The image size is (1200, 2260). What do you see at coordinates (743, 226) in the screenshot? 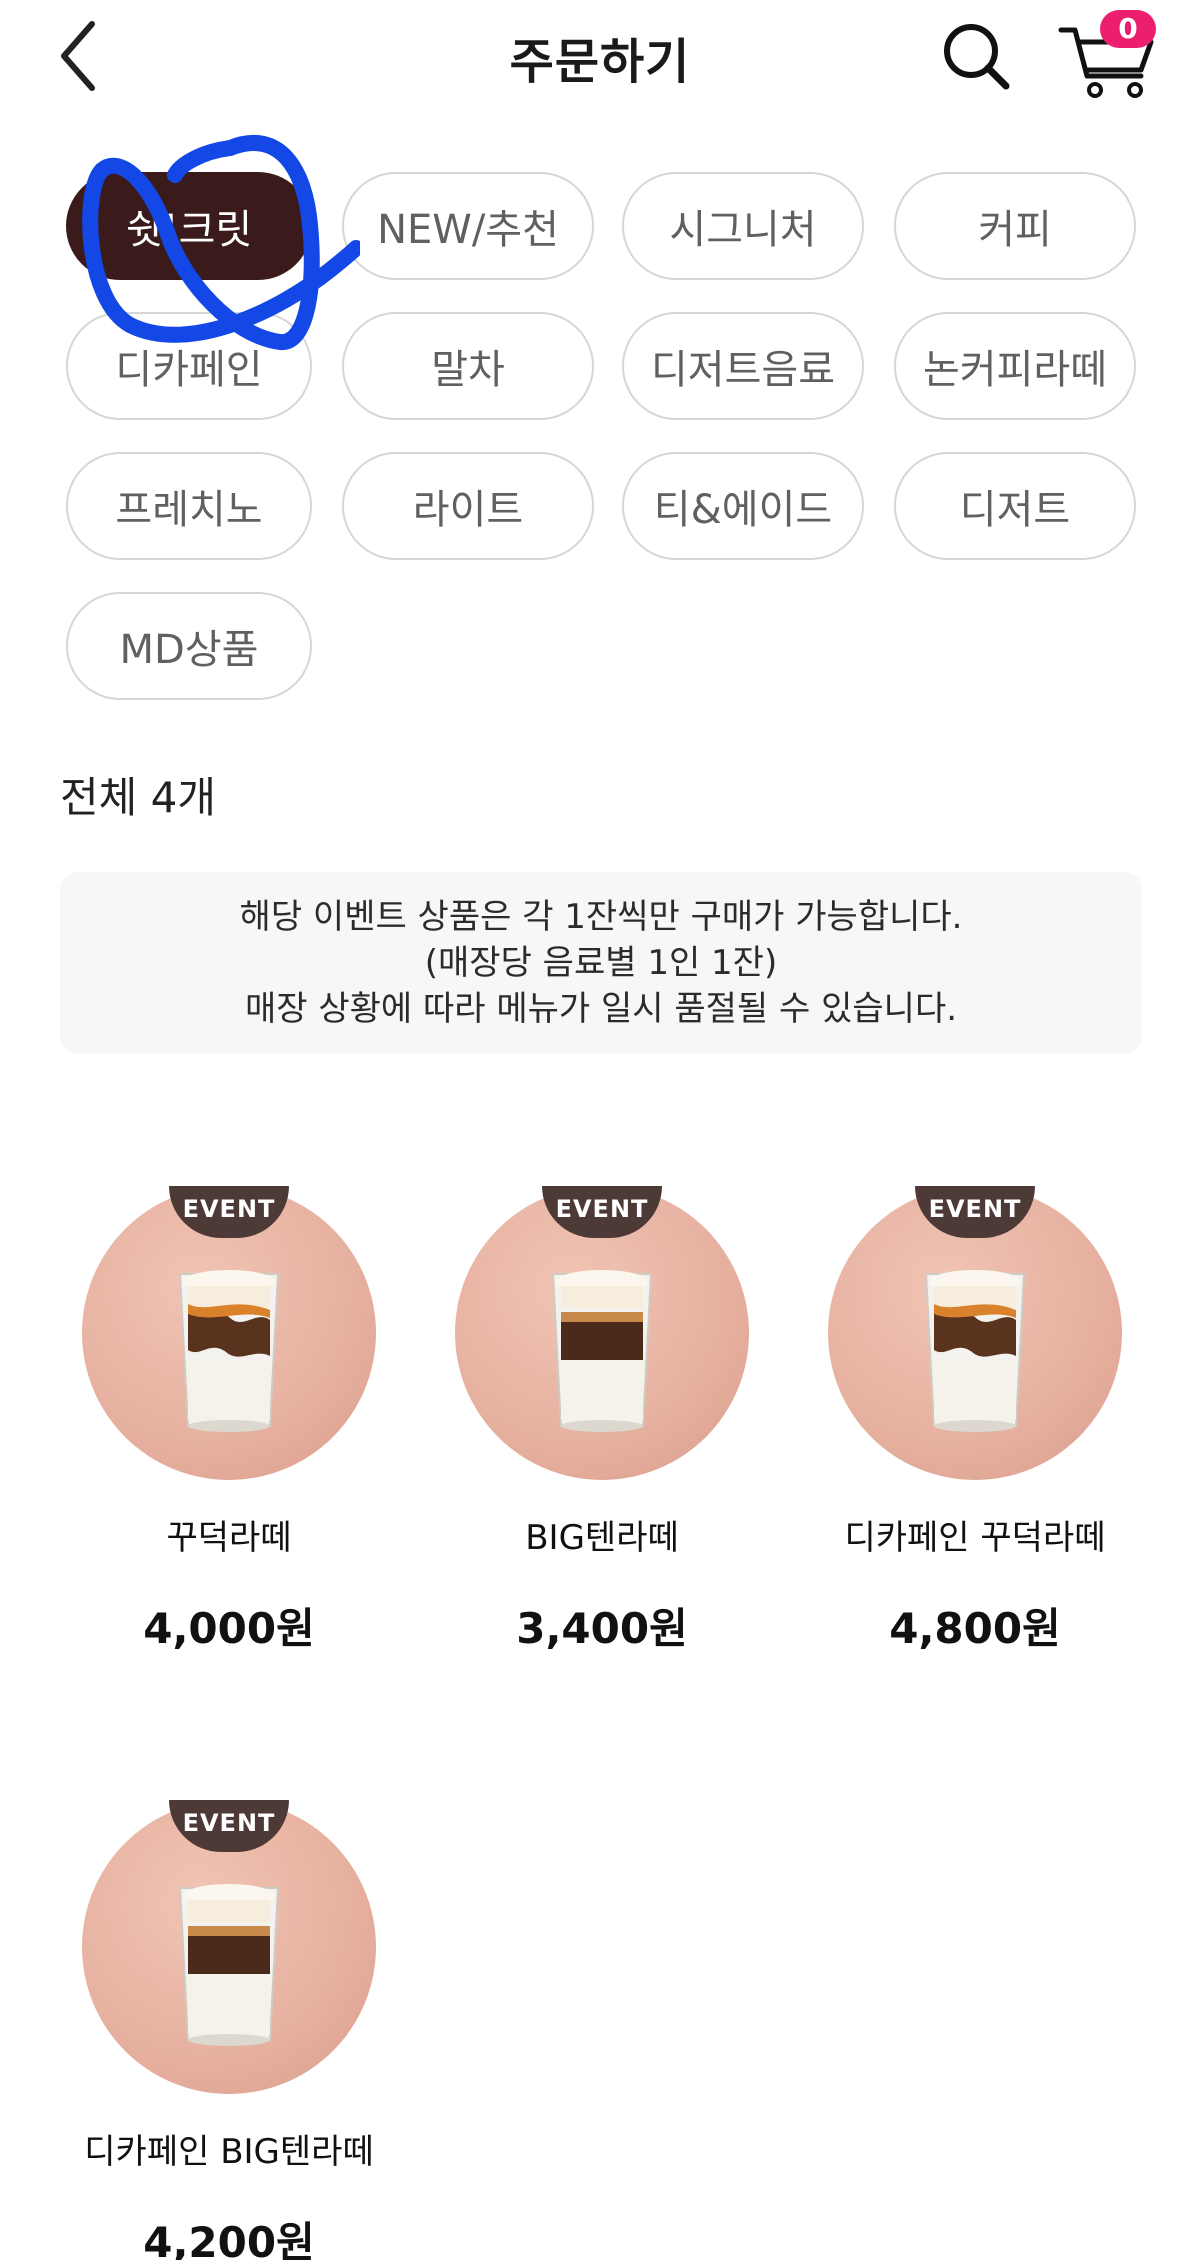
I see `category-chip: 시그니처` at bounding box center [743, 226].